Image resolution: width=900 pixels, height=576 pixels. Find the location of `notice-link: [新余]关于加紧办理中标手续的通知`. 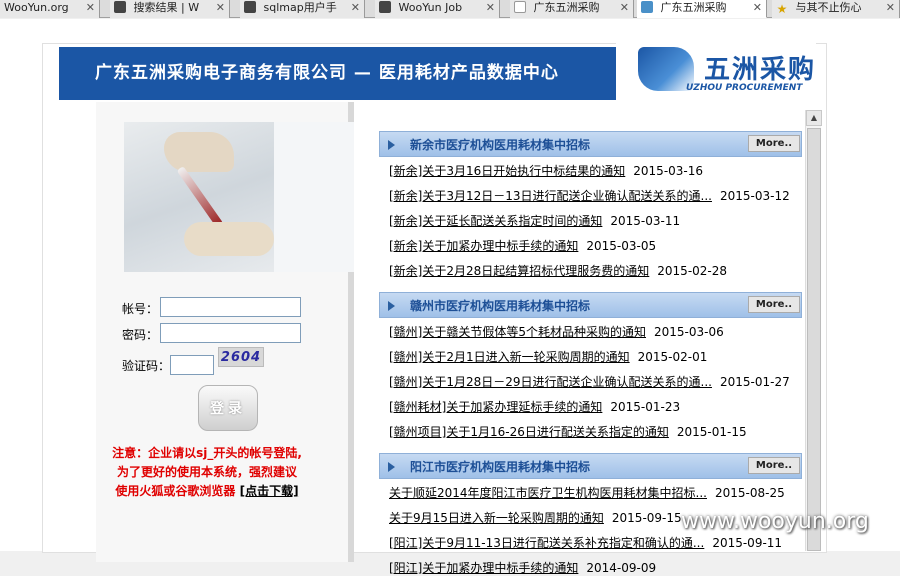

notice-link: [新余]关于加紧办理中标手续的通知 is located at coordinates (483, 246).